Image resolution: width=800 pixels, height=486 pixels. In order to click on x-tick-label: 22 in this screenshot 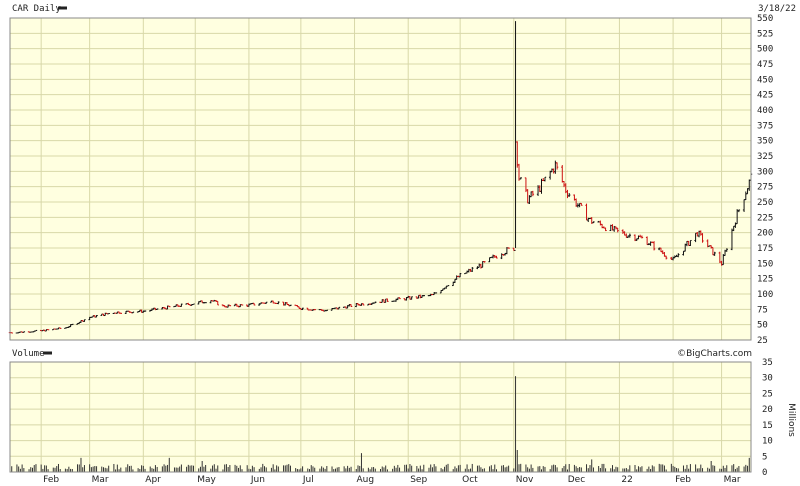, I will do `click(626, 480)`.